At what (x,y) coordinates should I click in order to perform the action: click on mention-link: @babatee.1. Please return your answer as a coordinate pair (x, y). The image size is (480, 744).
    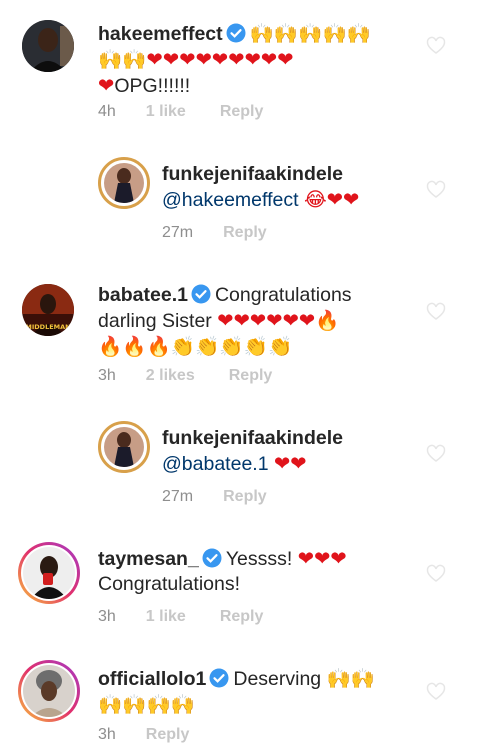
    Looking at the image, I should click on (215, 464).